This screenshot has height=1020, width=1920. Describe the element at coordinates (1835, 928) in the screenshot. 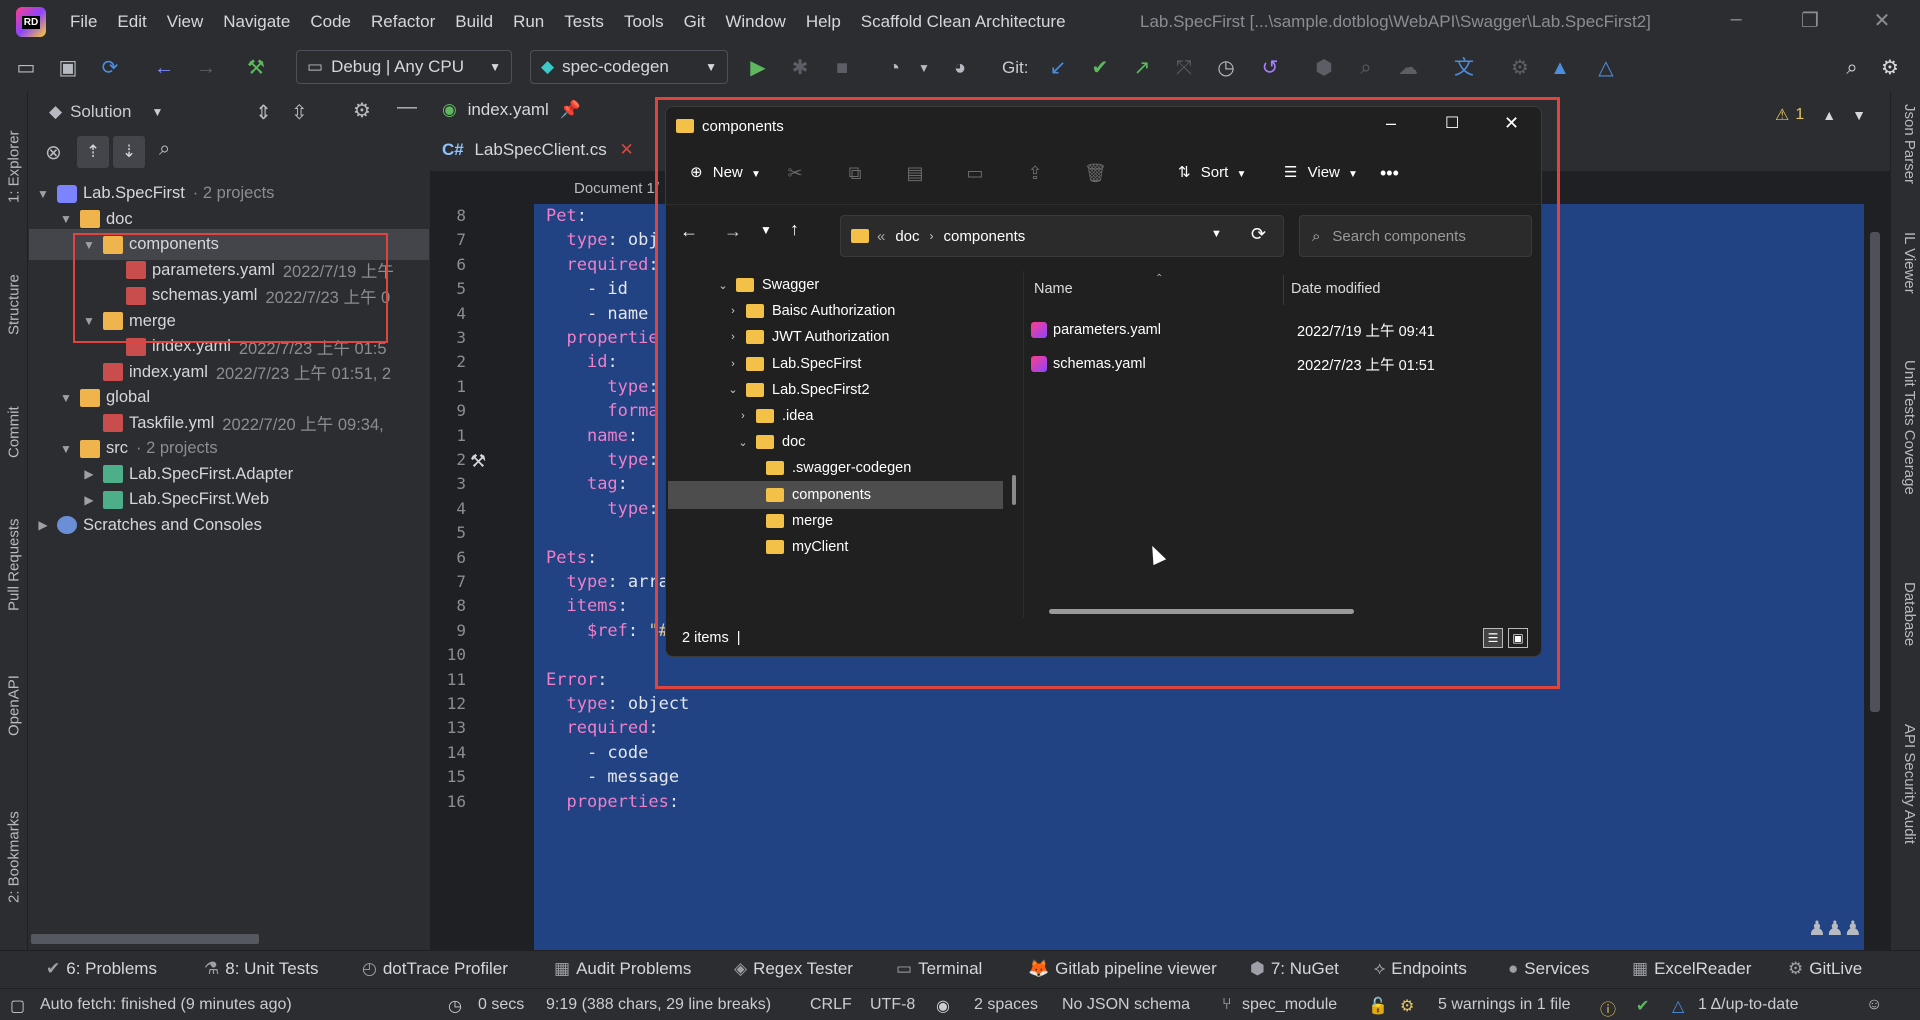

I see `ai-assistant-icon: ♟♟♟` at that location.